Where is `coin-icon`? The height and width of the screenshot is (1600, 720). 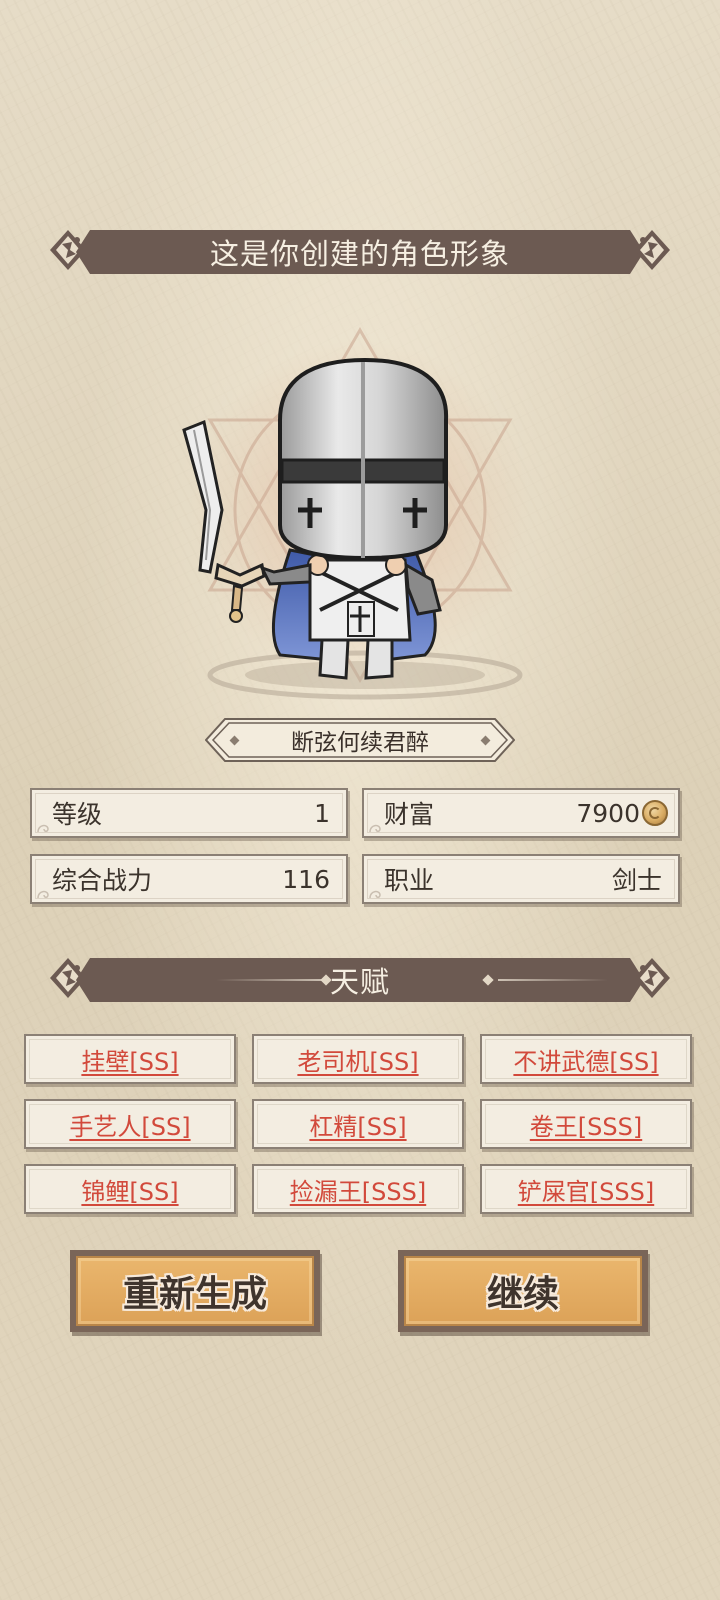
coin-icon is located at coordinates (655, 813).